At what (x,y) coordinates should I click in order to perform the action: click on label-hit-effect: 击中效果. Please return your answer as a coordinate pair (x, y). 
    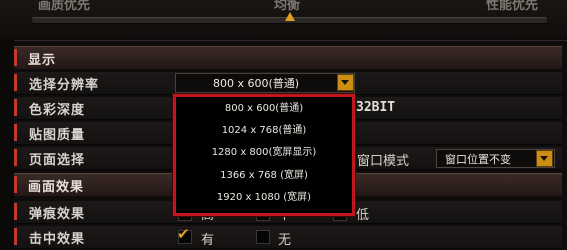
    Looking at the image, I should click on (57, 239).